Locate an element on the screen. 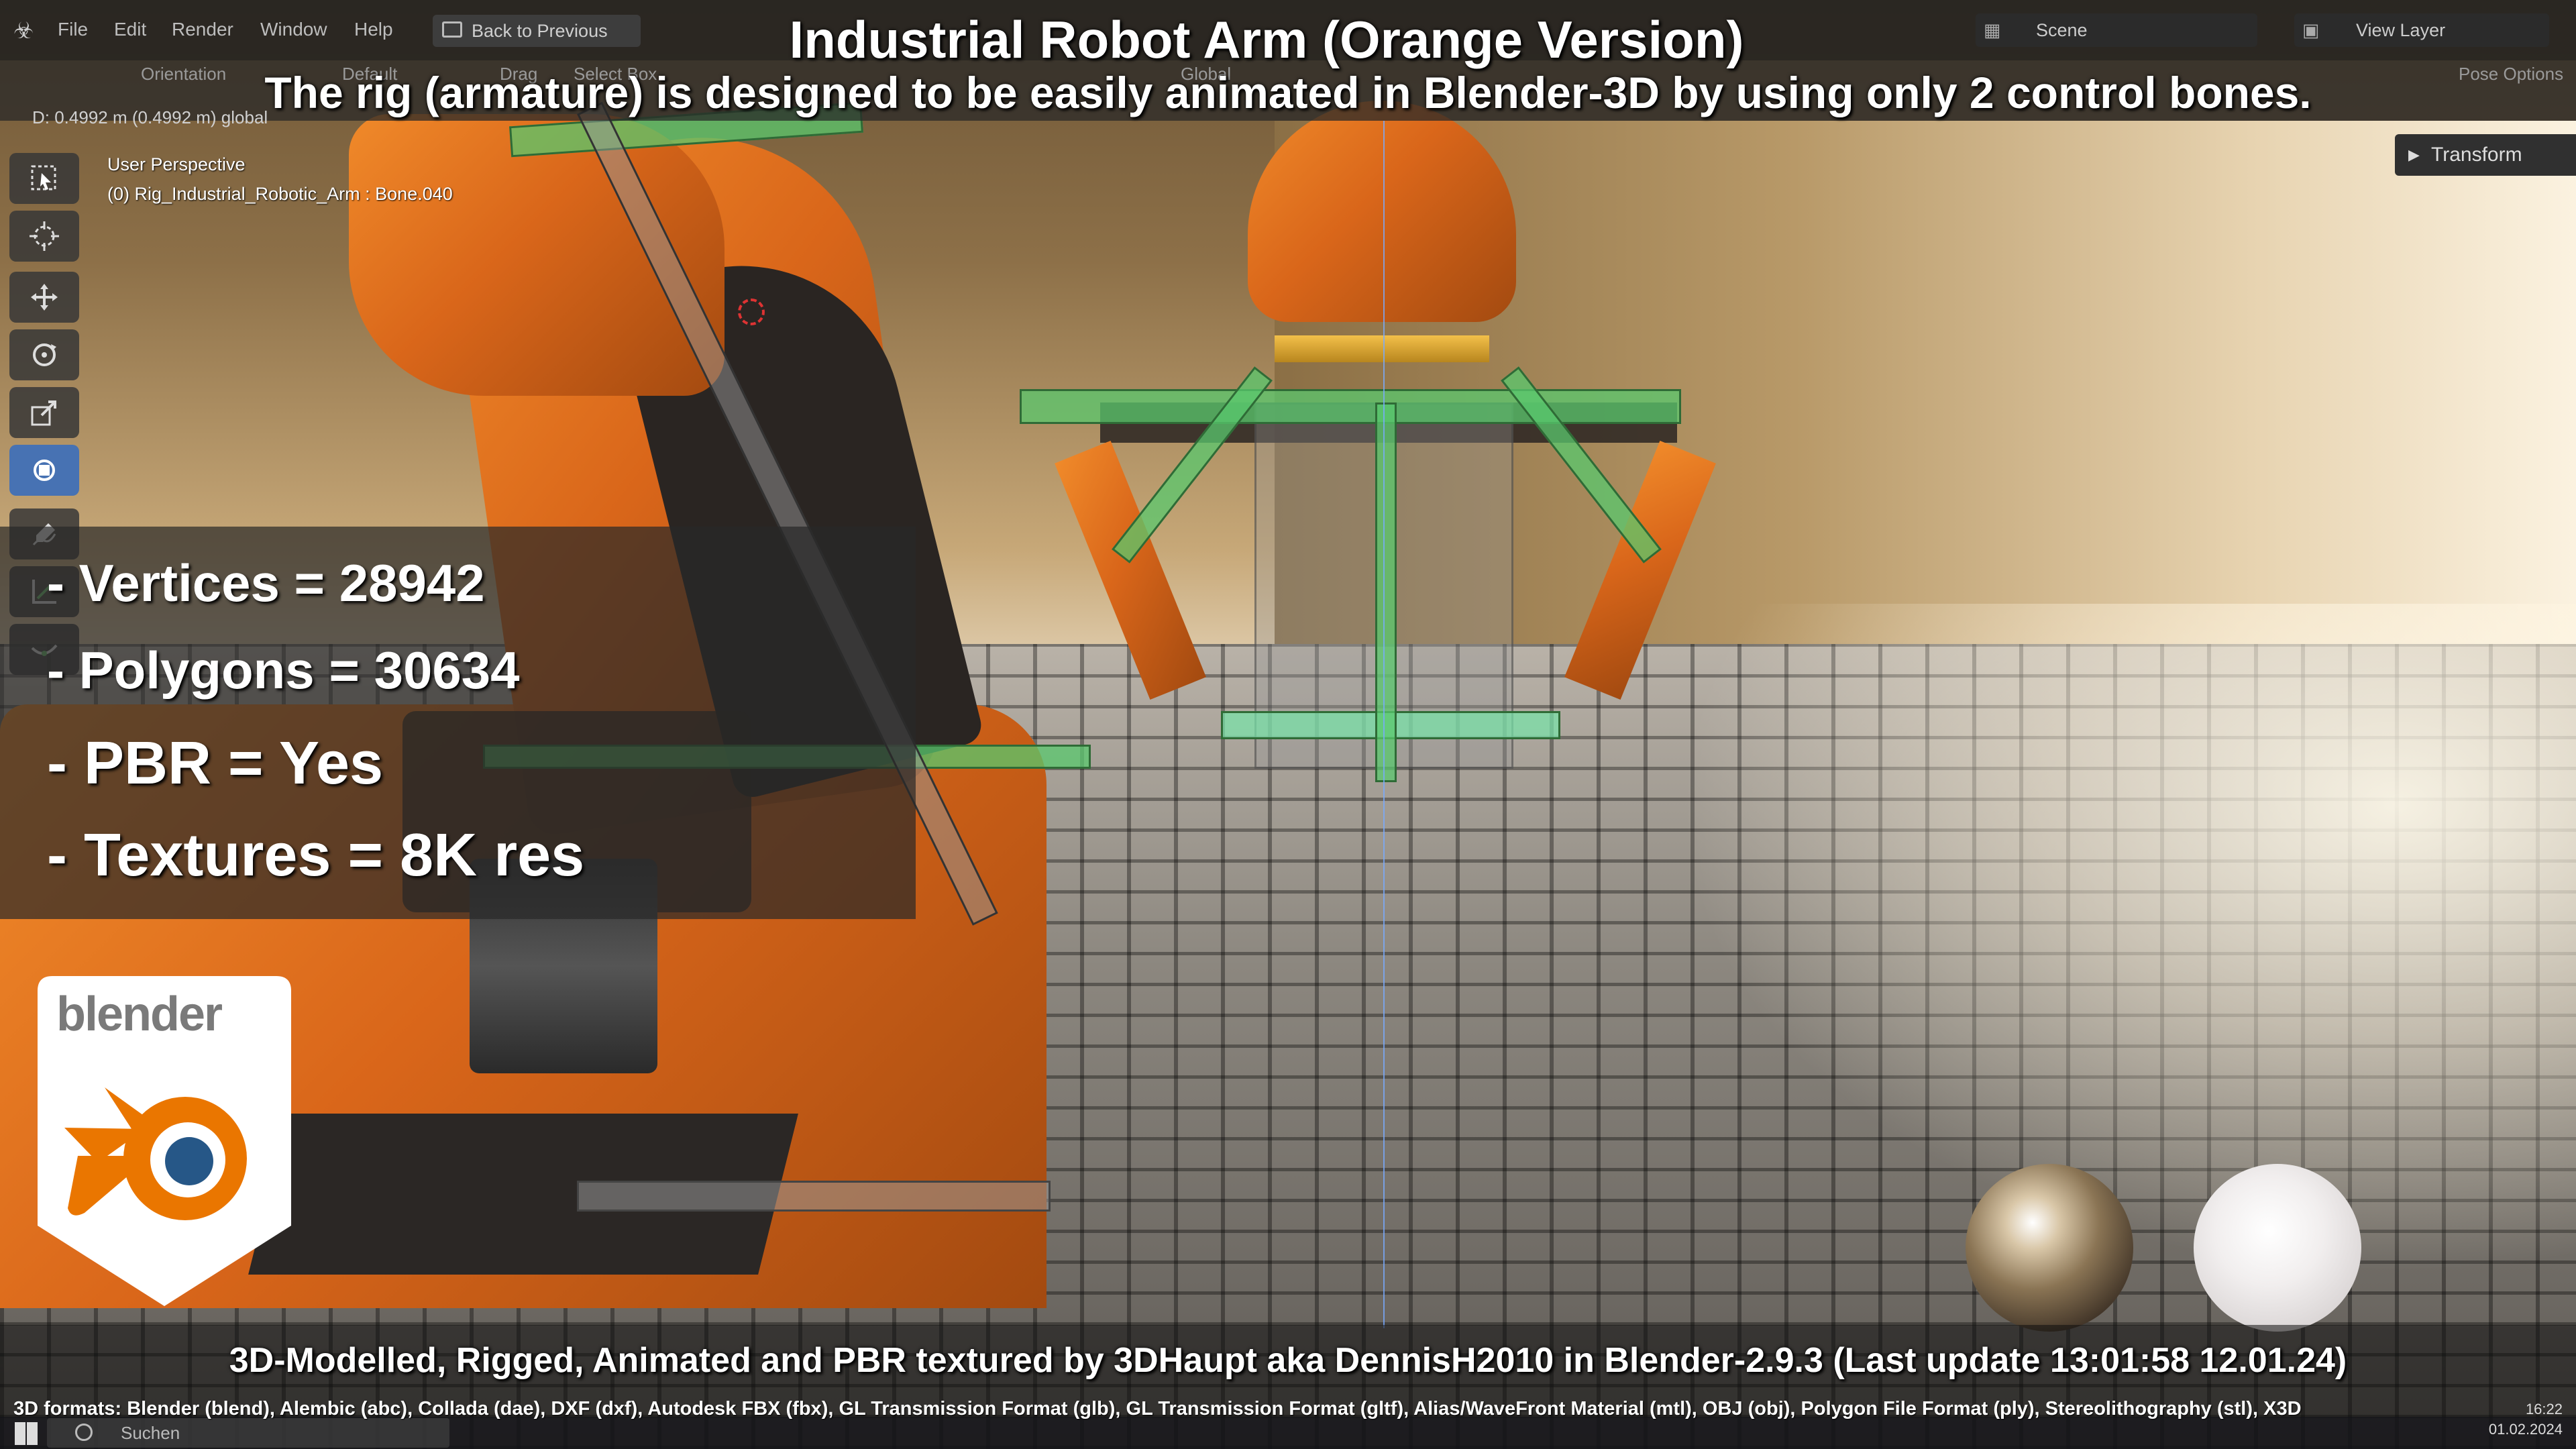  cursor-tool is located at coordinates (44, 236).